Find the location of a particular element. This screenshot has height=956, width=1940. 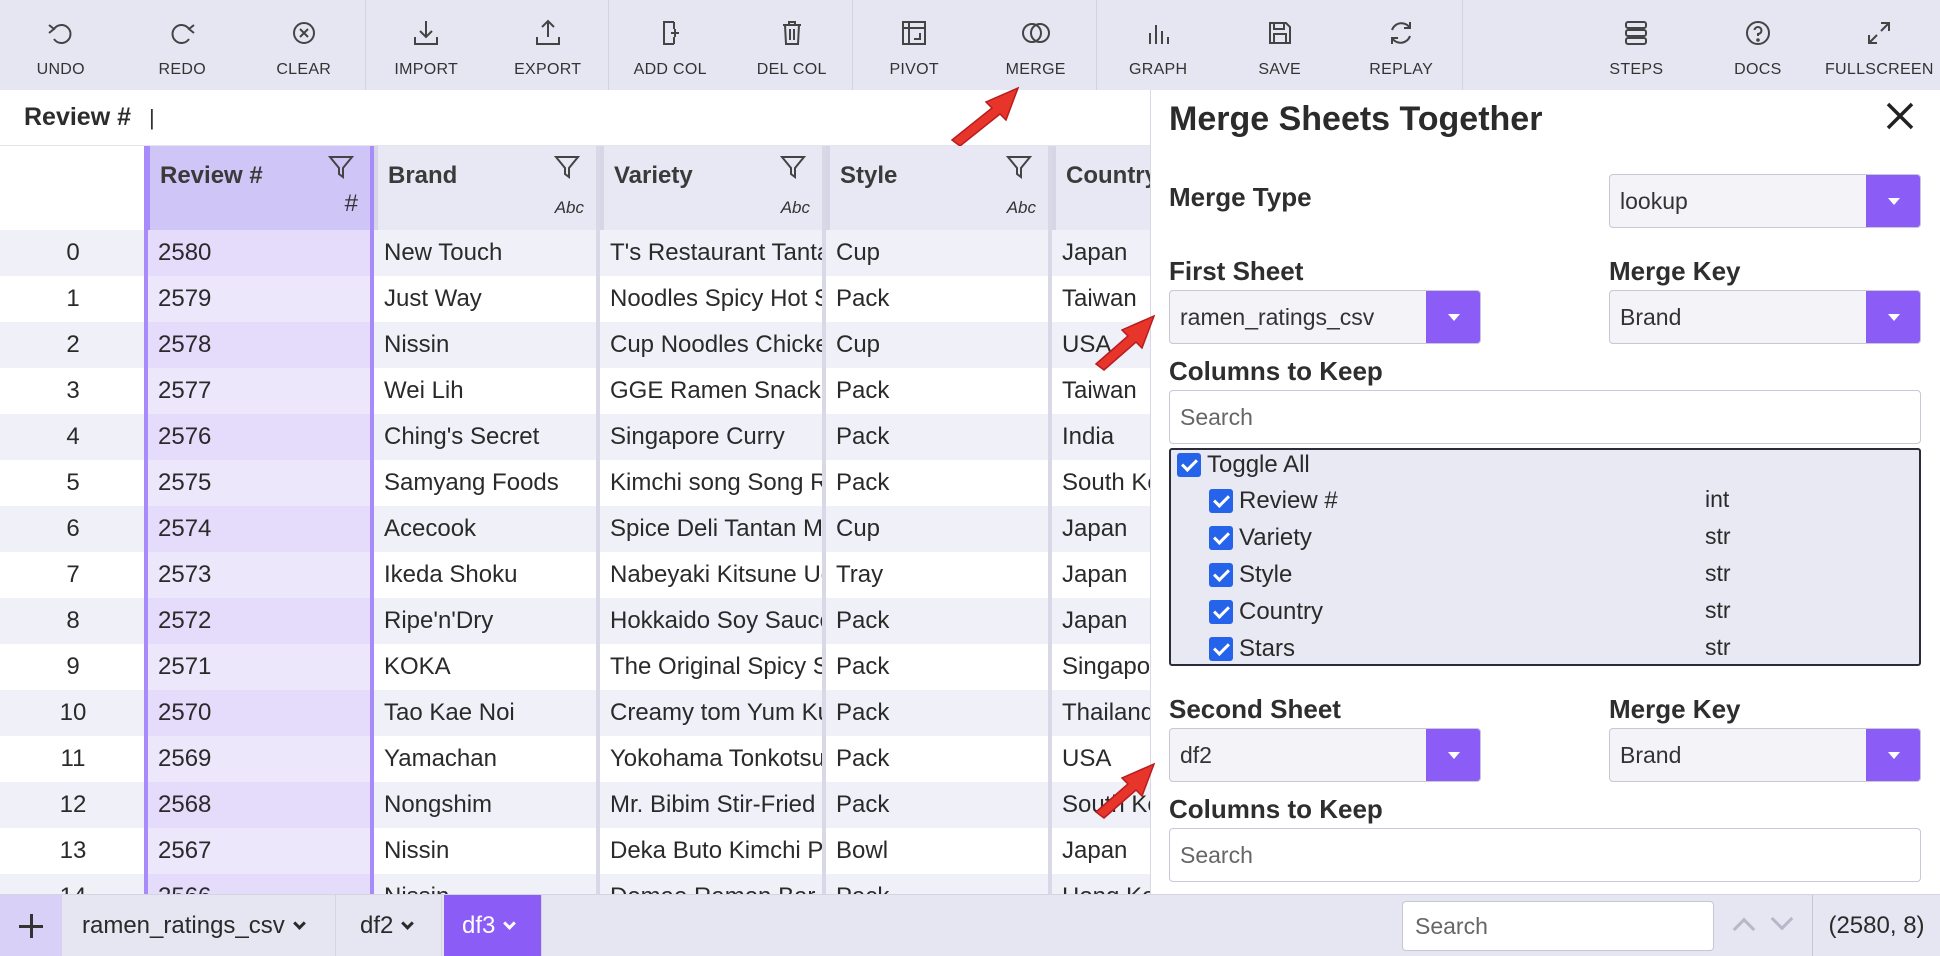

table-cell: Tray is located at coordinates (937, 575).